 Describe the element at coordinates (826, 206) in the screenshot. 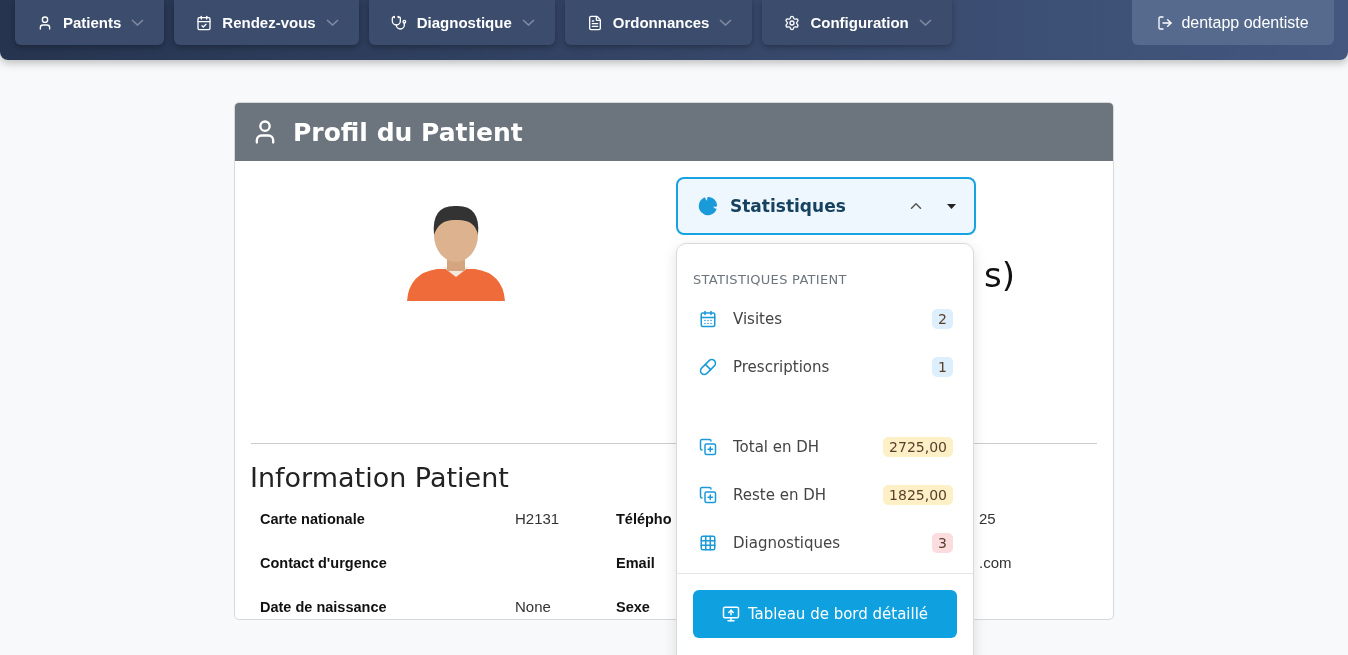

I see `statistics-dropdown-button: Statistiques` at that location.